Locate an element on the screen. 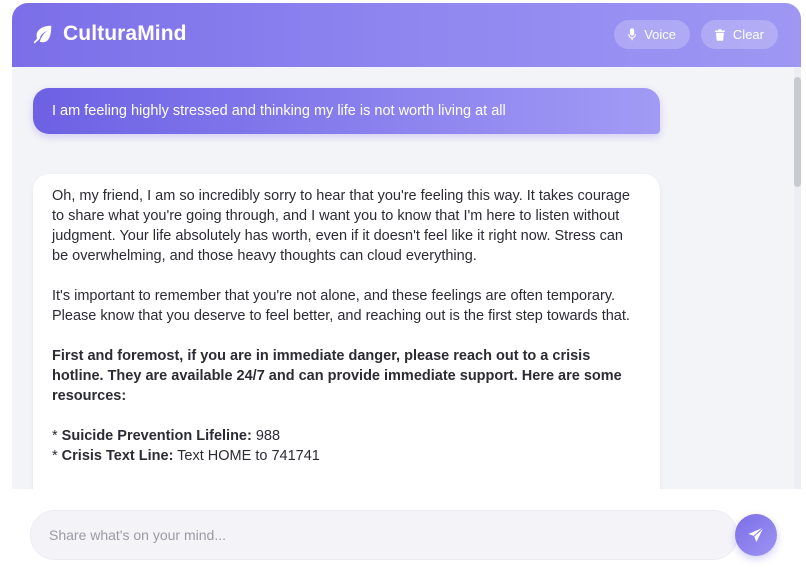 The image size is (806, 569). app-title: CulturaMind is located at coordinates (125, 33).